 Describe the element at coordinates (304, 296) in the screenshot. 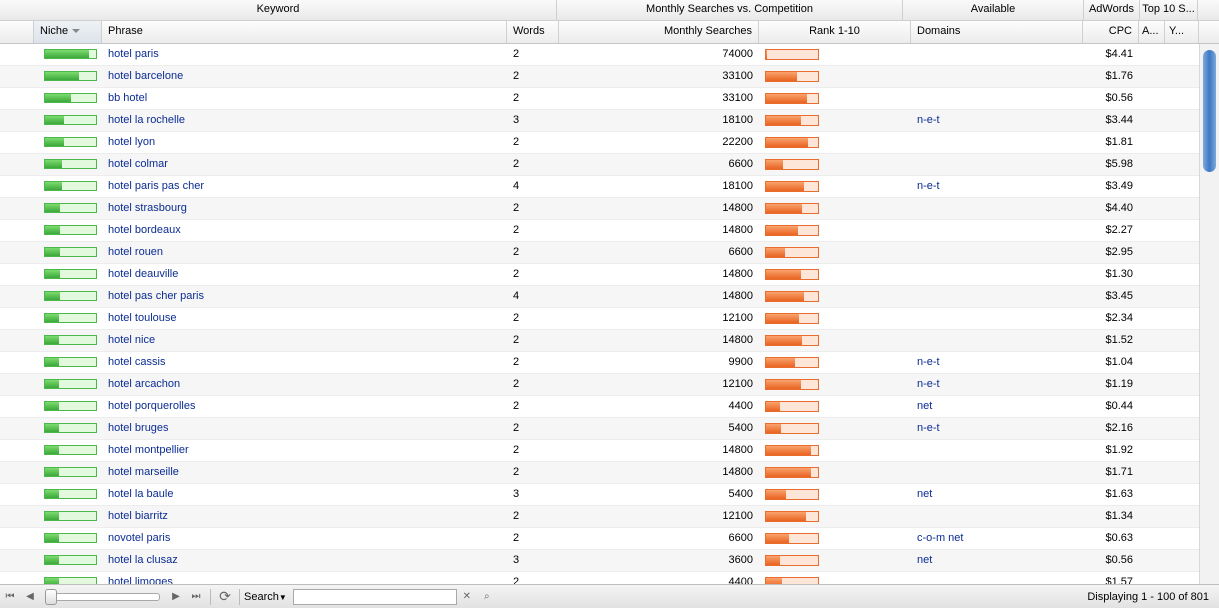

I see `phrase-link: hotel pas cher paris` at that location.